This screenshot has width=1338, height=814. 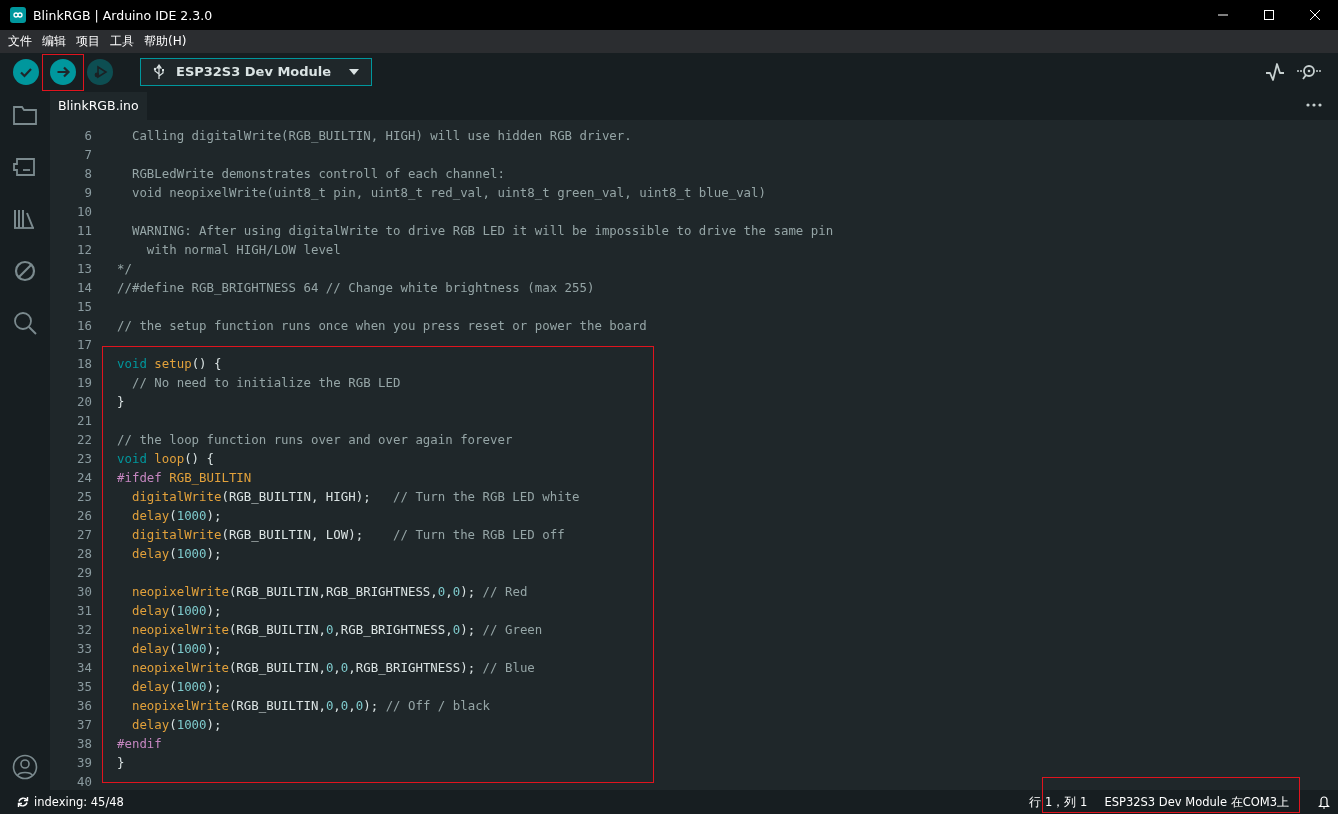 I want to click on line-number: 19, so click(x=84, y=383).